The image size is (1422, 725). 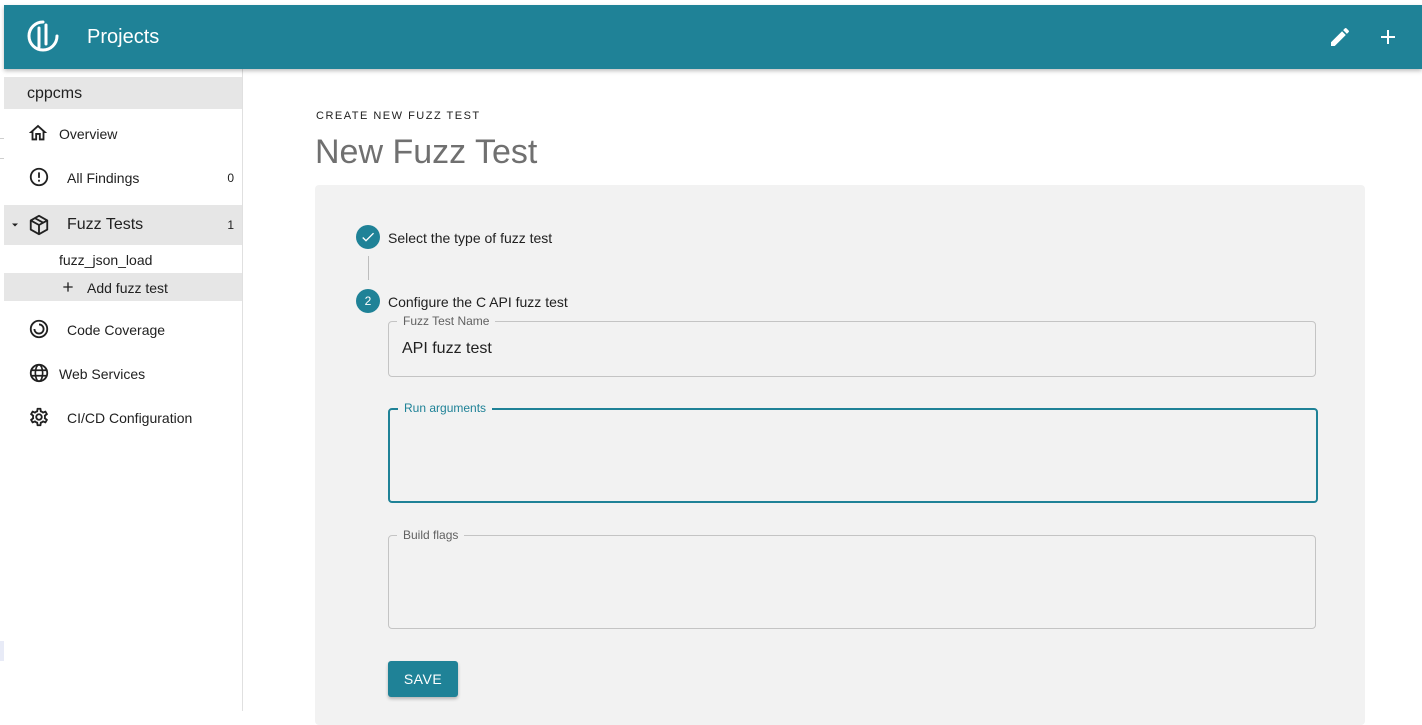 I want to click on sidebar-item-label: Add fuzz test, so click(x=127, y=288).